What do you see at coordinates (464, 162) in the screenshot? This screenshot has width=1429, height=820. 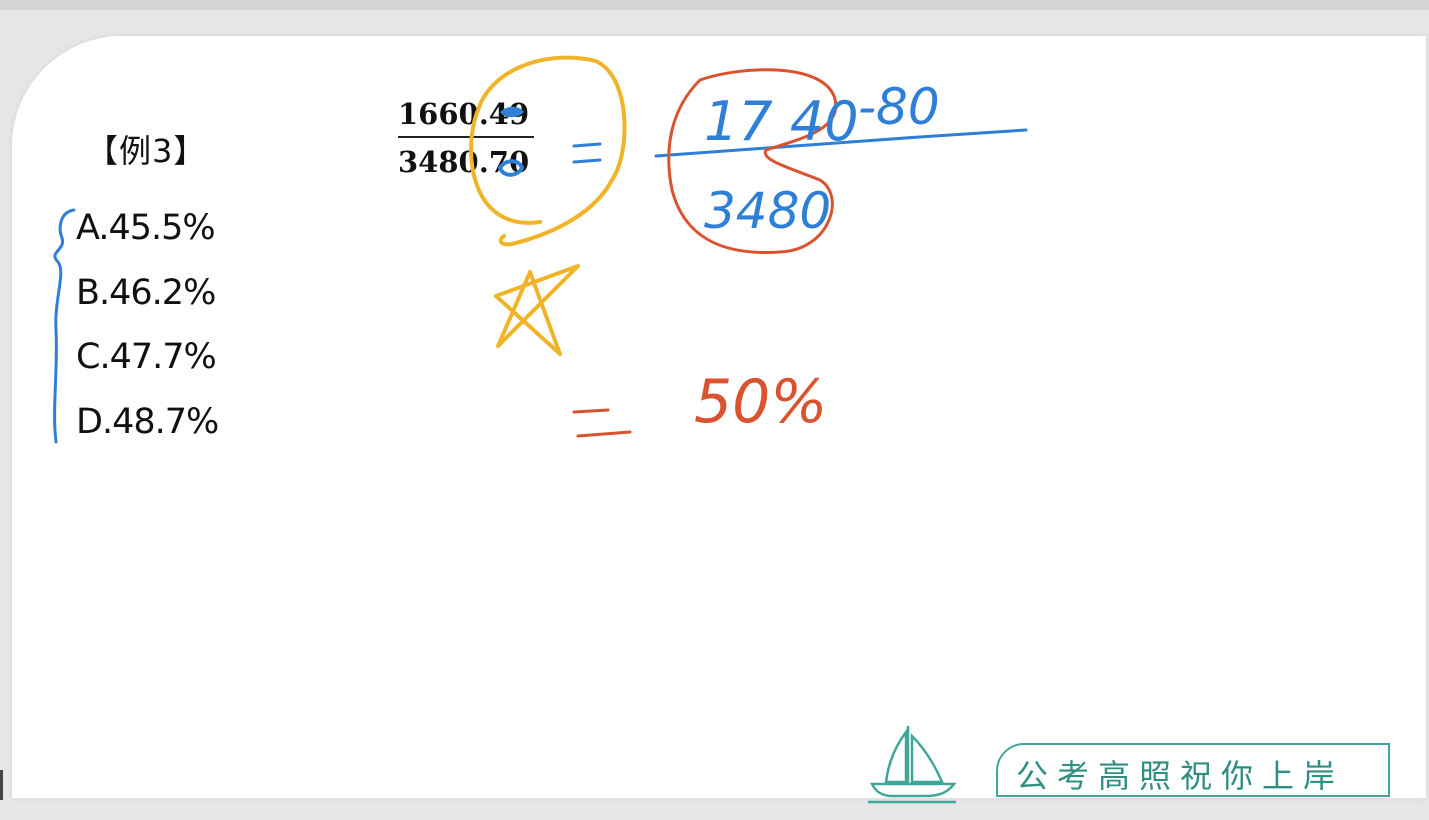 I see `fraction-denominator: 3480.70` at bounding box center [464, 162].